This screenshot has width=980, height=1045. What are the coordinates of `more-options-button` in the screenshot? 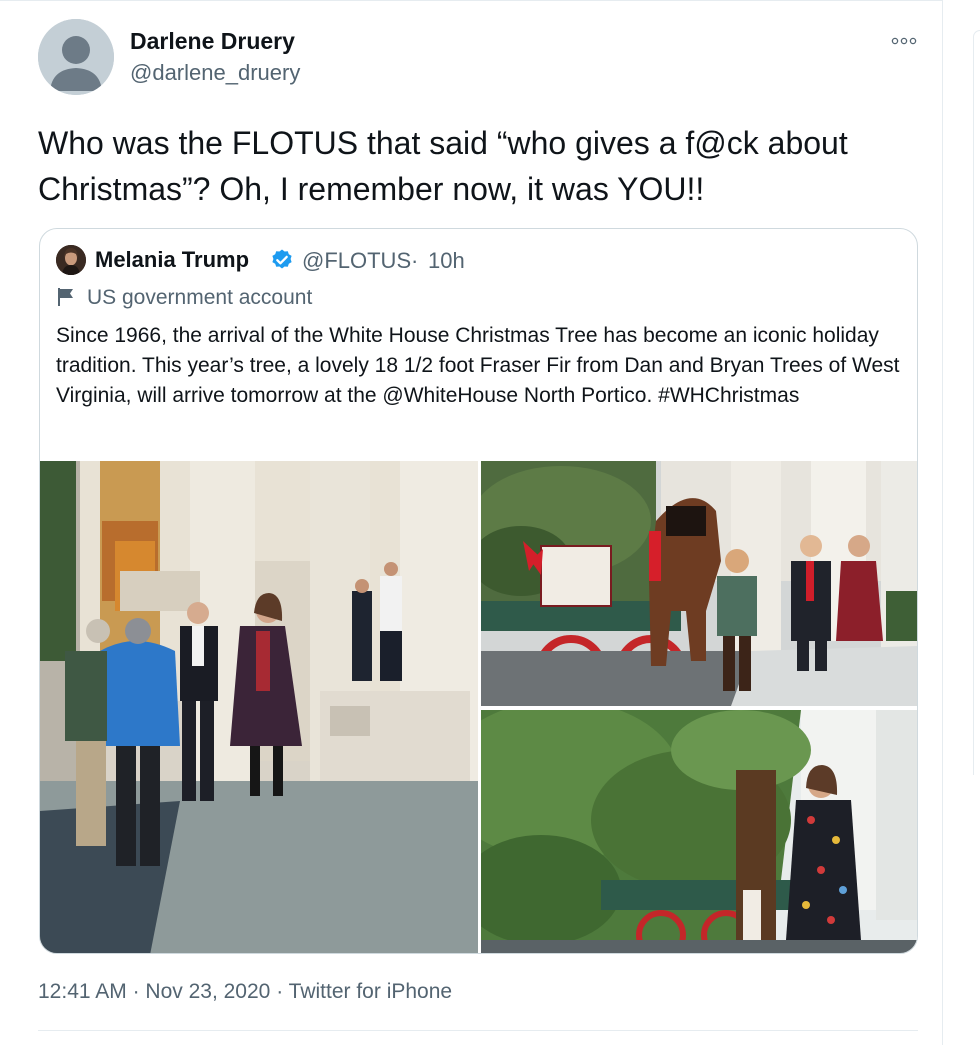 It's located at (904, 41).